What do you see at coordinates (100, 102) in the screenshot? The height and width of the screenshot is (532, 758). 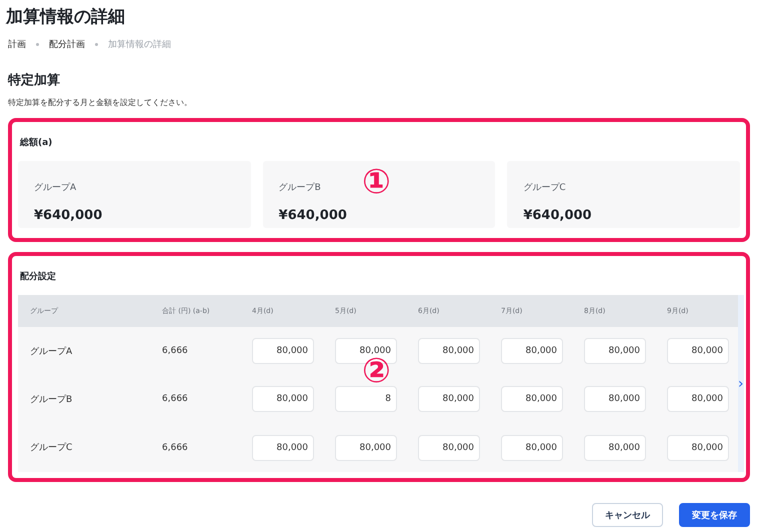 I see `section-description: 特定加算を配分する月と金額を設定してください。` at bounding box center [100, 102].